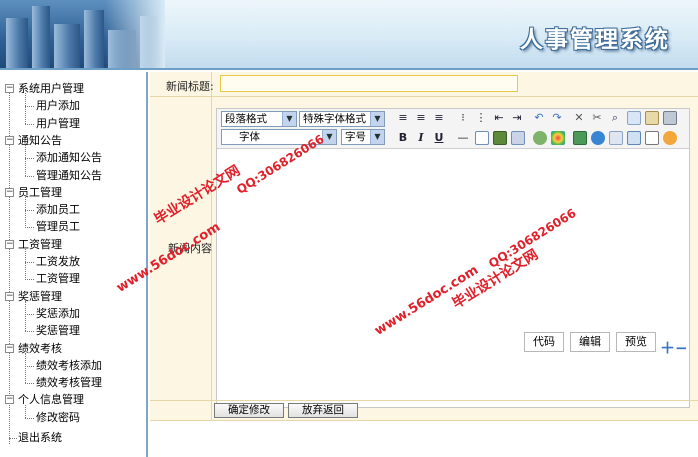 This screenshot has height=457, width=698. I want to click on system-title: 人事管理系统, so click(595, 40).